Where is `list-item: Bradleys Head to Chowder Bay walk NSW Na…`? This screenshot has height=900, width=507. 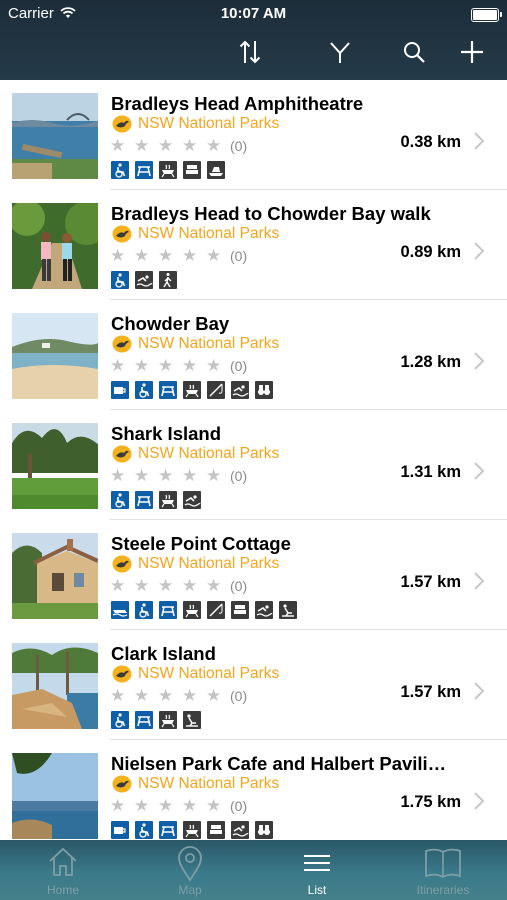
list-item: Bradleys Head to Chowder Bay walk NSW Na… is located at coordinates (253, 245).